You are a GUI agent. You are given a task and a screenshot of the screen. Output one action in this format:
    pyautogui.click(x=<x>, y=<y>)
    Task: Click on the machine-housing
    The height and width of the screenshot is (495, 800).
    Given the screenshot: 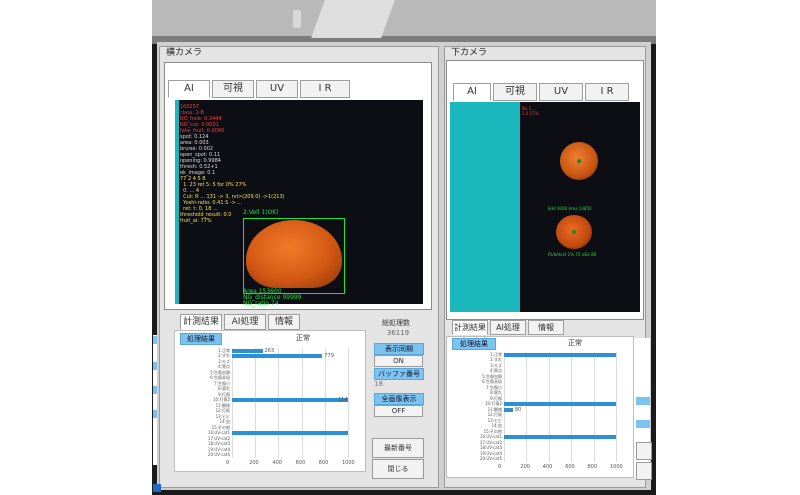 What is the action you would take?
    pyautogui.click(x=404, y=20)
    